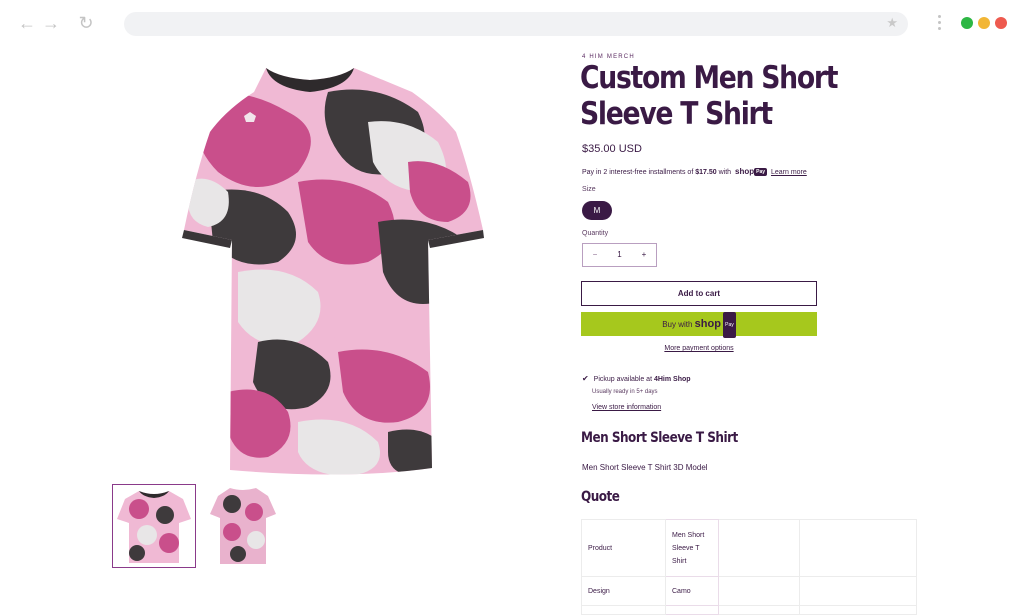 The width and height of the screenshot is (1024, 615). I want to click on installments-with: with, so click(725, 172).